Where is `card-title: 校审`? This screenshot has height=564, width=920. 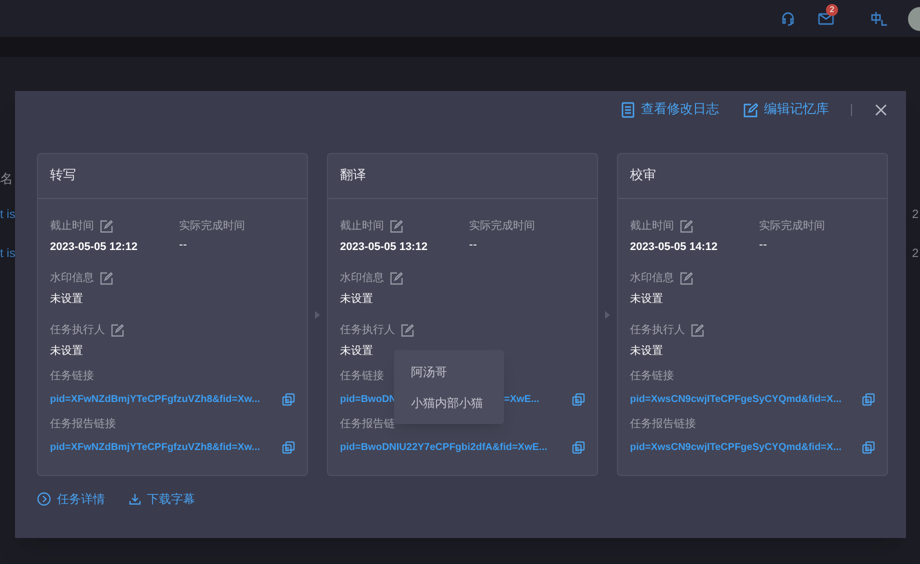
card-title: 校审 is located at coordinates (643, 176).